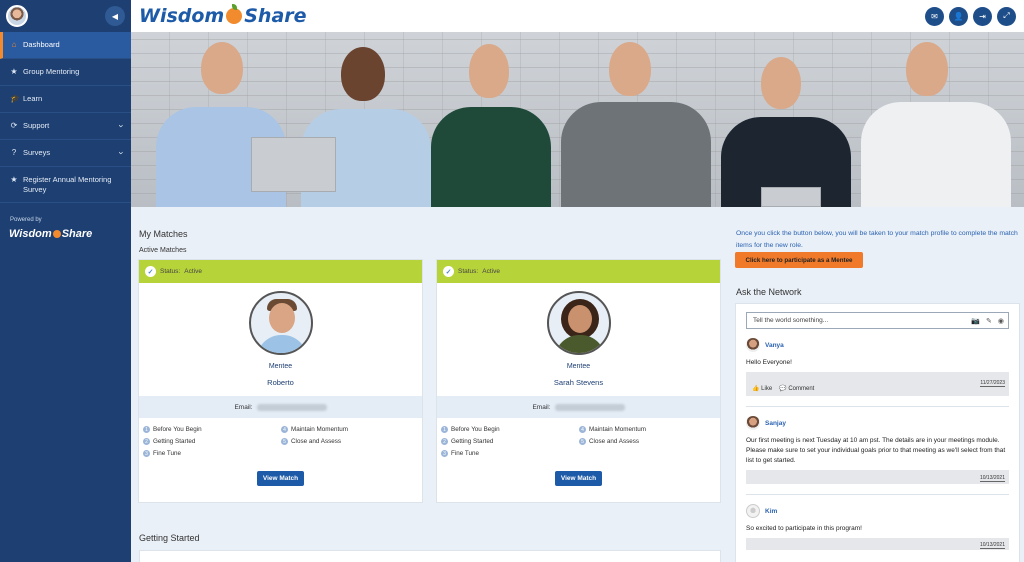 This screenshot has width=1024, height=562. What do you see at coordinates (769, 362) in the screenshot?
I see `post-text: Hello Everyone!` at bounding box center [769, 362].